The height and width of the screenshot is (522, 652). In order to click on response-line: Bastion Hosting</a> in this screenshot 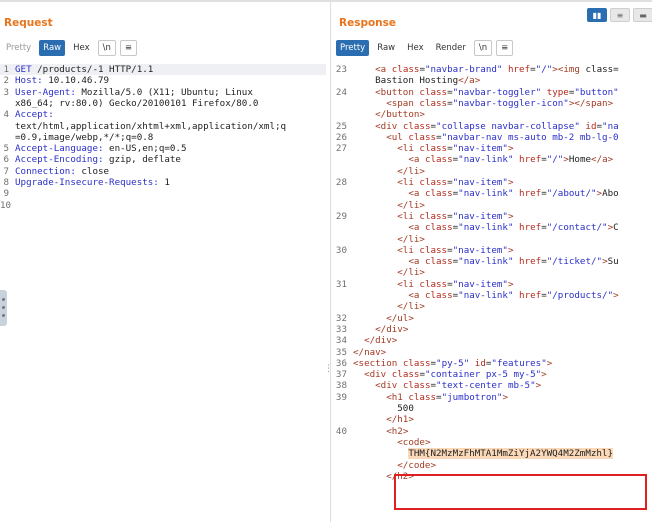, I will do `click(417, 81)`.